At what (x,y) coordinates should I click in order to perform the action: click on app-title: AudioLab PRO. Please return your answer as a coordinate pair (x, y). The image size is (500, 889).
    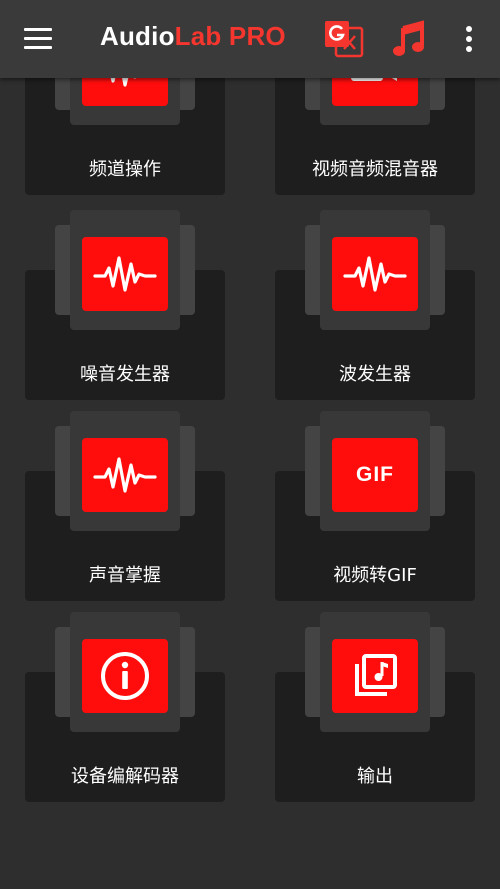
    Looking at the image, I should click on (193, 36).